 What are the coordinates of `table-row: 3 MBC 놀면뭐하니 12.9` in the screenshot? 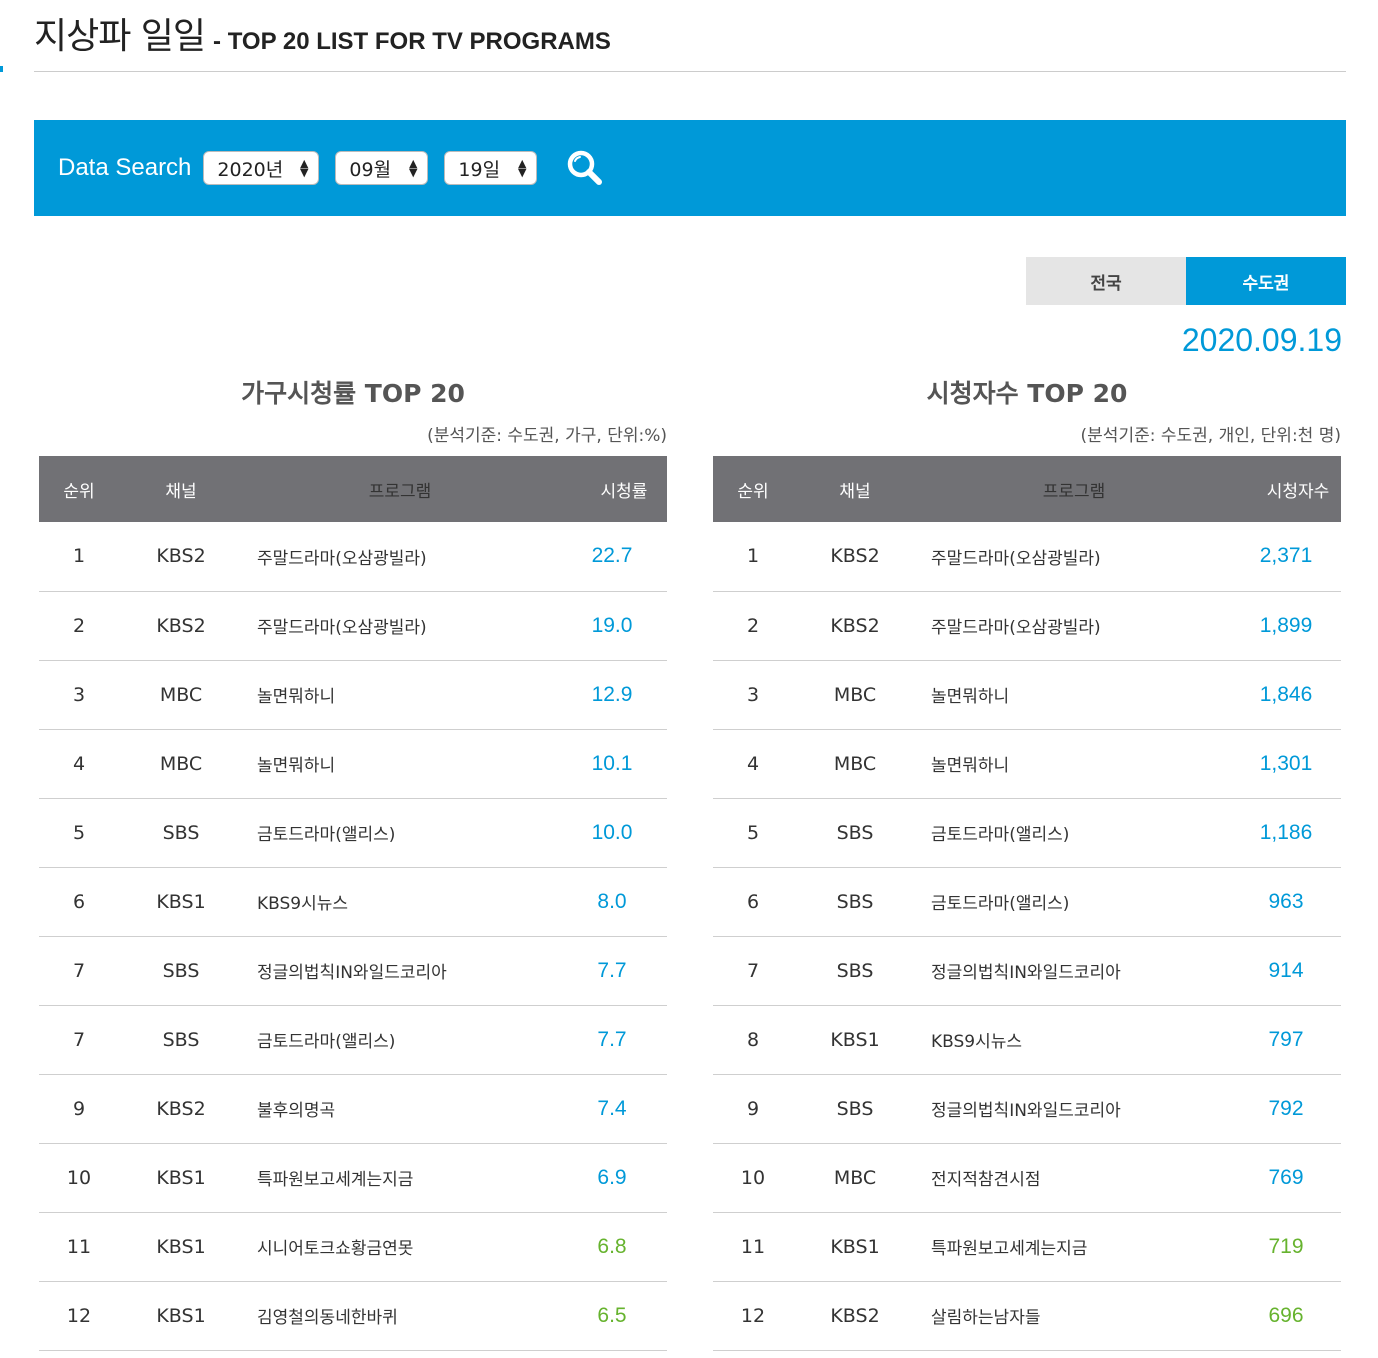 It's located at (353, 694).